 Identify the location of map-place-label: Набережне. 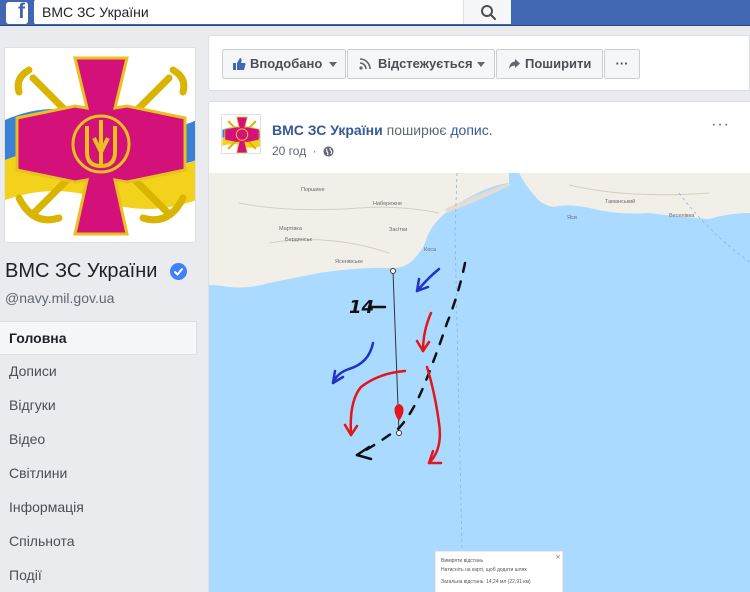
(387, 204).